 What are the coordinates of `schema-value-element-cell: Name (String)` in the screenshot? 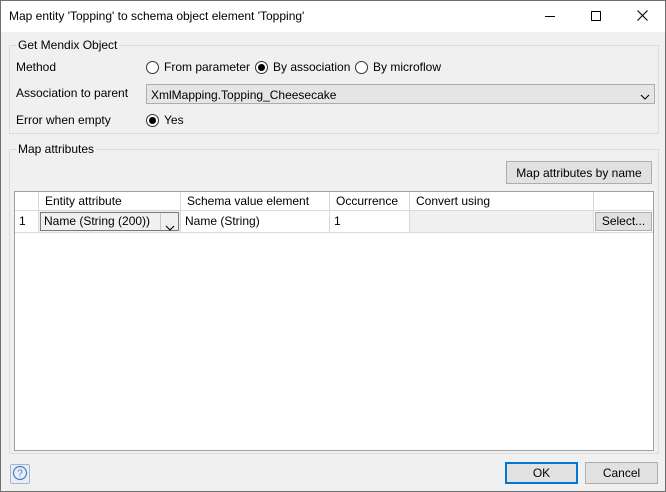 It's located at (255, 222).